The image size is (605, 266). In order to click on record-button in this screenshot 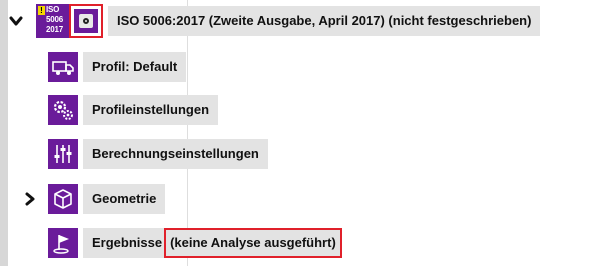, I will do `click(86, 21)`.